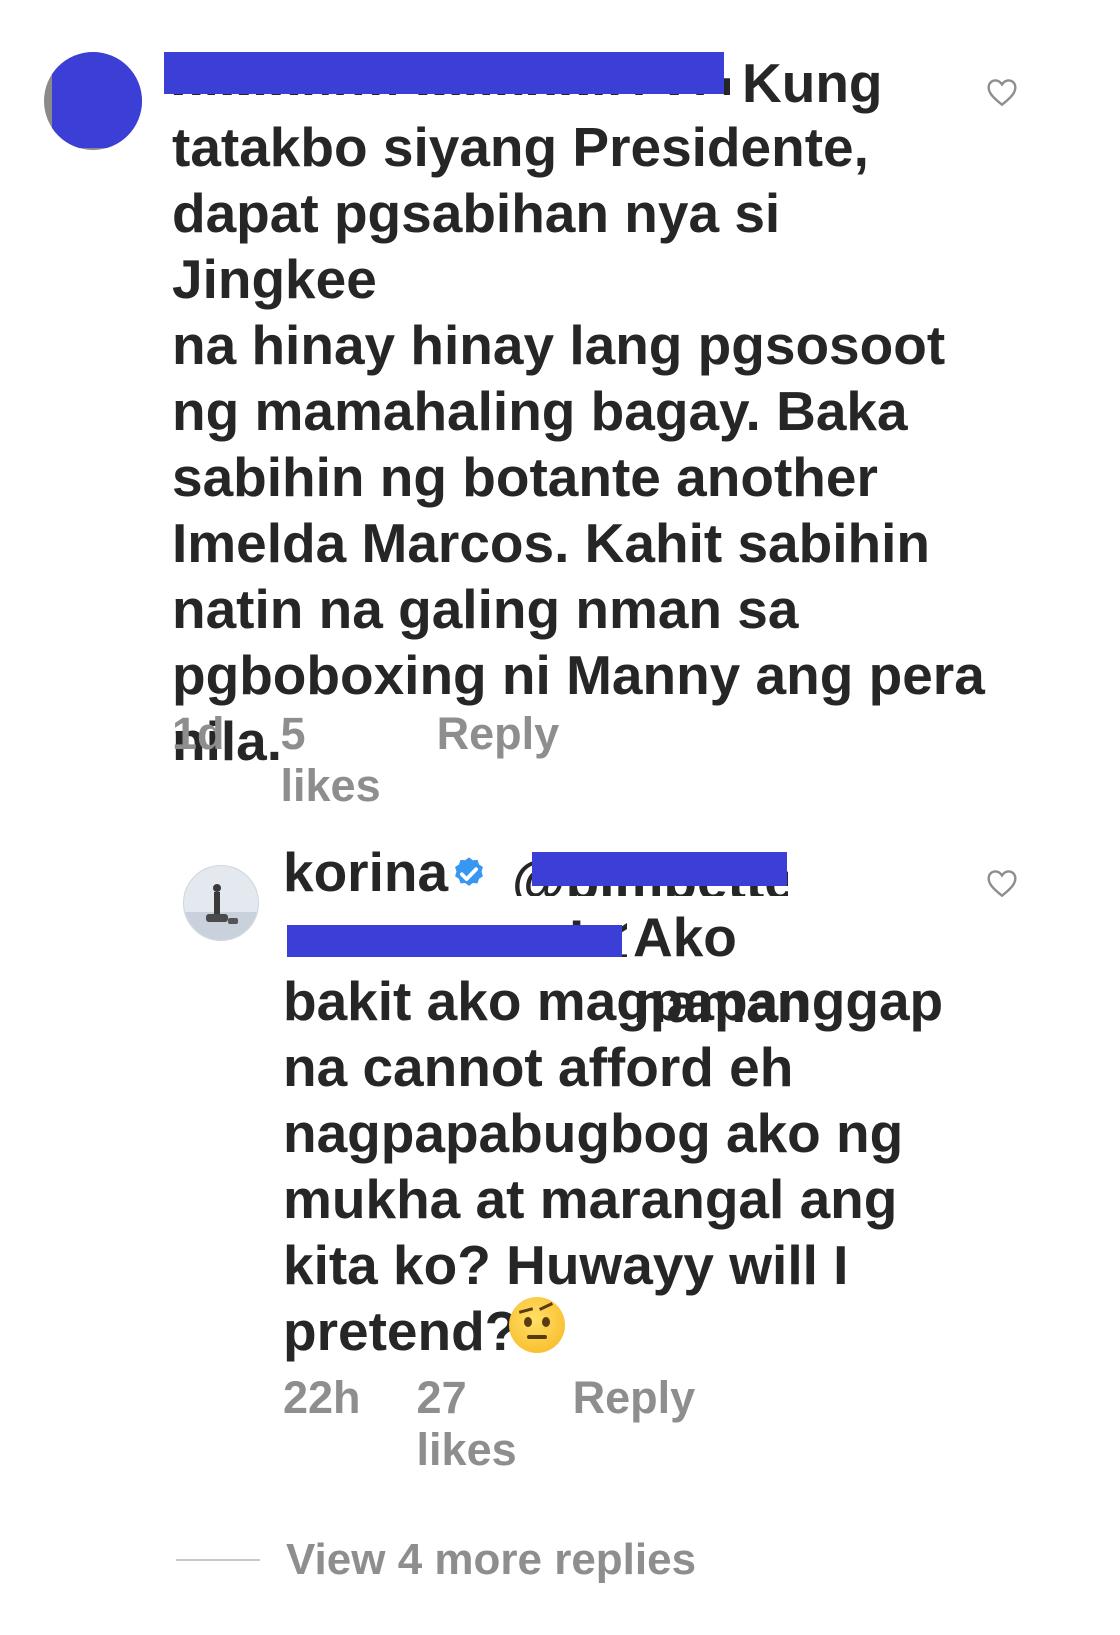  What do you see at coordinates (469, 871) in the screenshot?
I see `verified-badge-icon` at bounding box center [469, 871].